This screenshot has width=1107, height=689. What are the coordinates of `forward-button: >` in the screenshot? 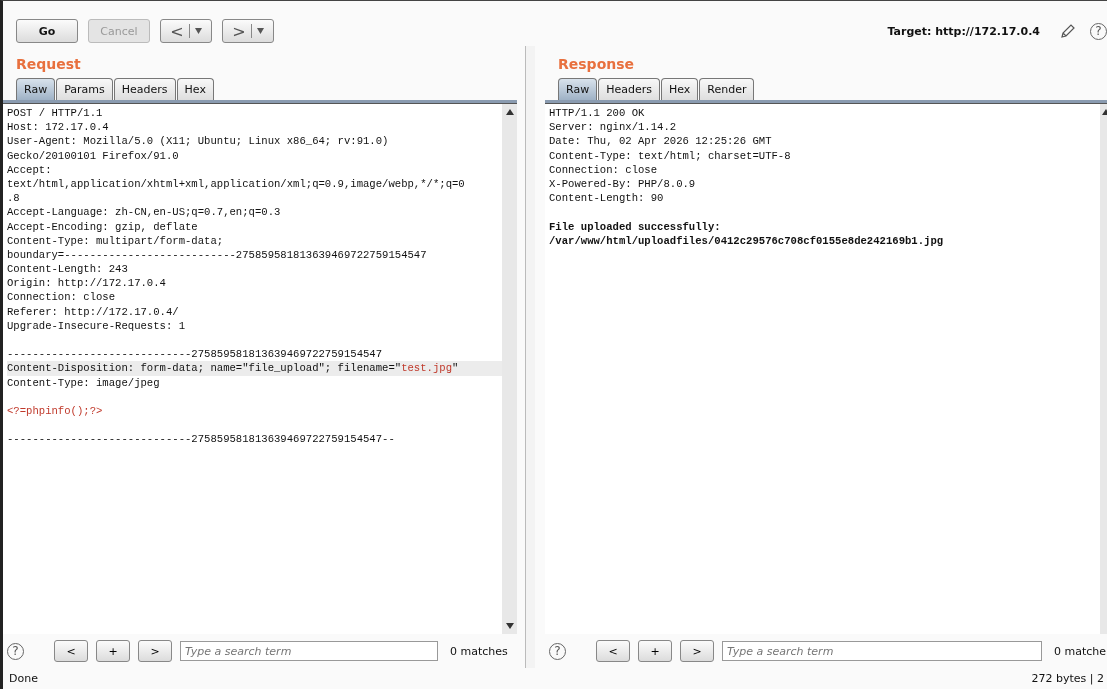 It's located at (248, 31).